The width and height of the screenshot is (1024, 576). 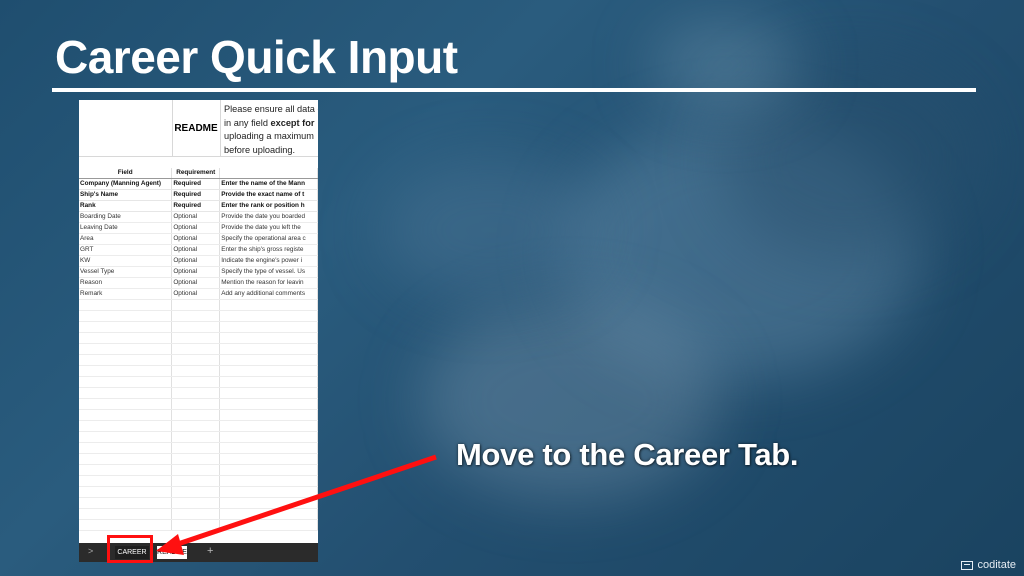 What do you see at coordinates (304, 501) in the screenshot?
I see `arrow-shaft` at bounding box center [304, 501].